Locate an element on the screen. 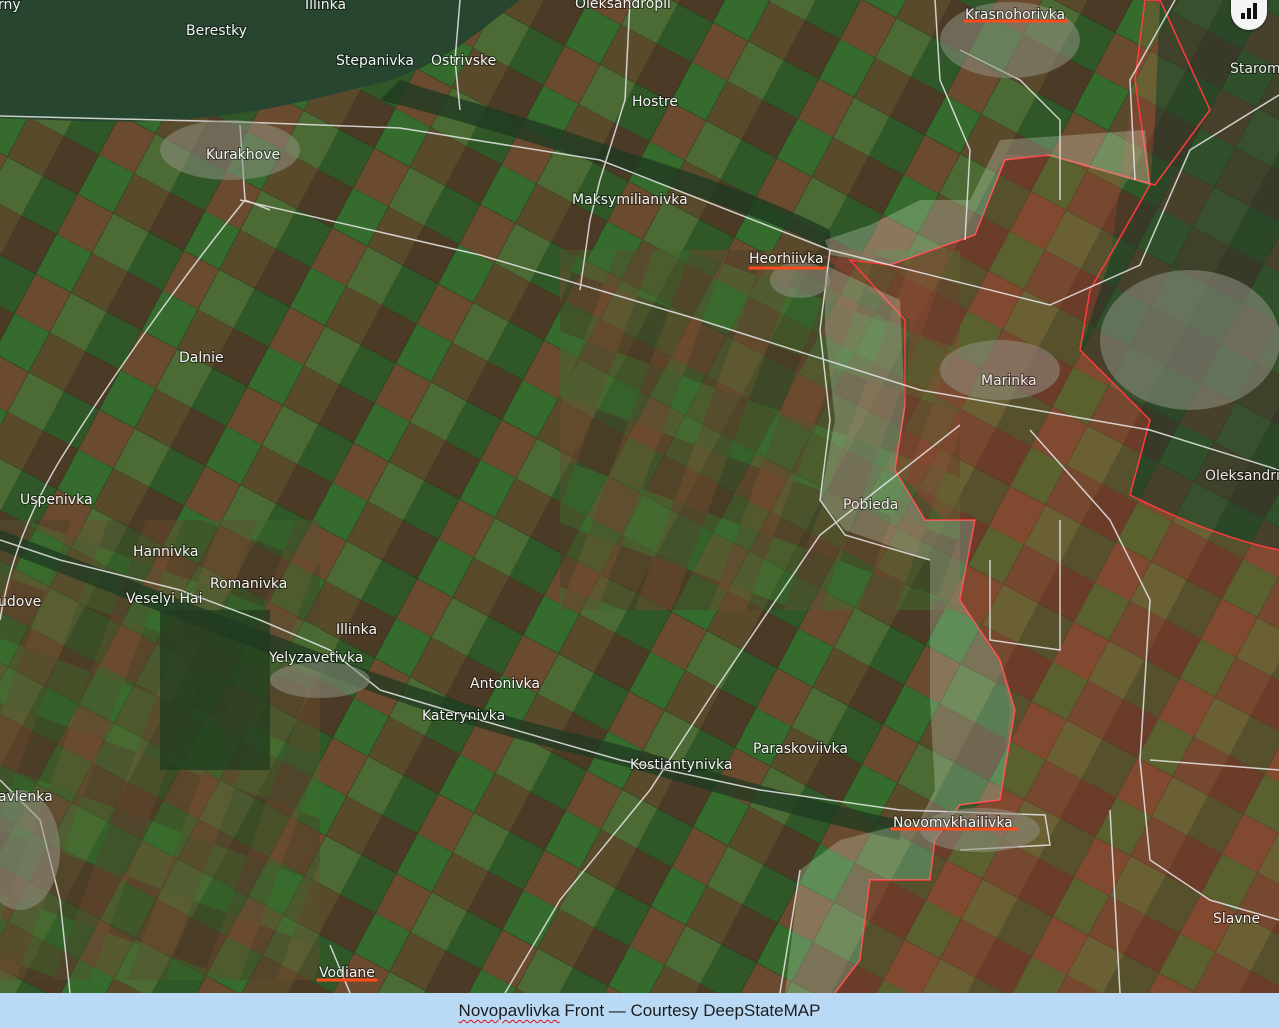  town-label: Kurakhove is located at coordinates (243, 155).